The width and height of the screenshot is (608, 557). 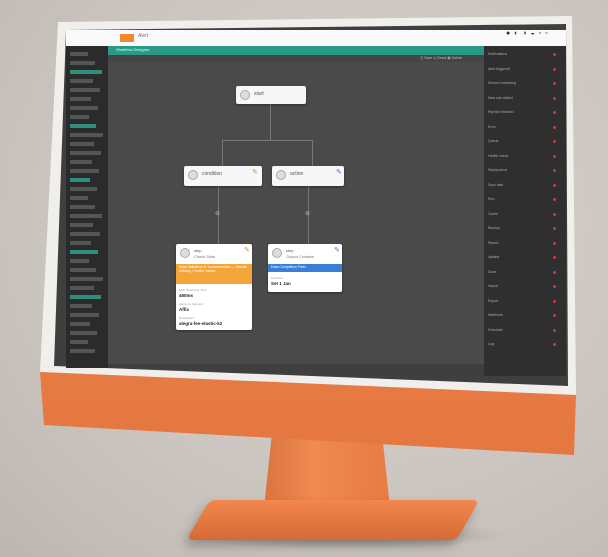 What do you see at coordinates (493, 301) in the screenshot?
I see `notification-item: Export` at bounding box center [493, 301].